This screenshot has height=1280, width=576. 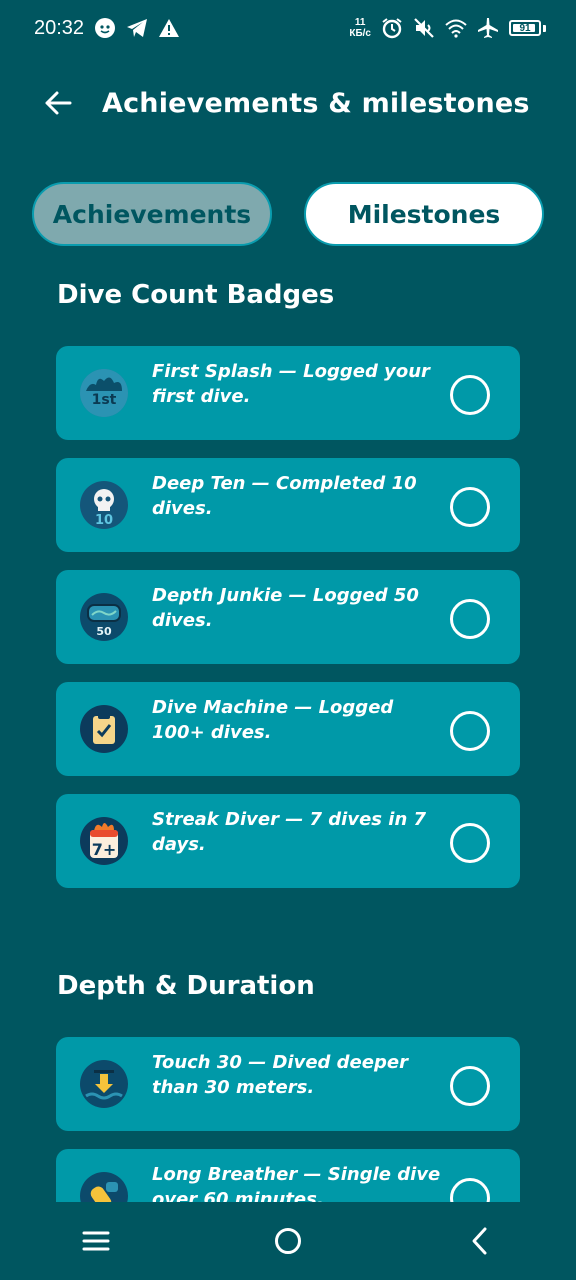 I want to click on home-icon, so click(x=288, y=1241).